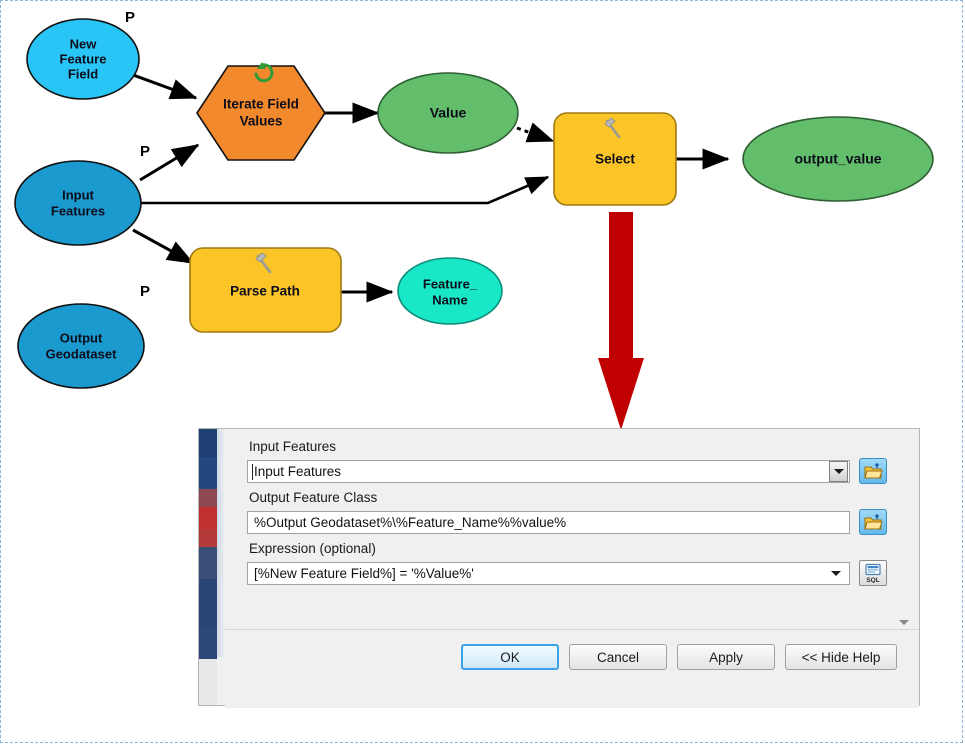  I want to click on cancel-button-label: Cancel, so click(618, 657).